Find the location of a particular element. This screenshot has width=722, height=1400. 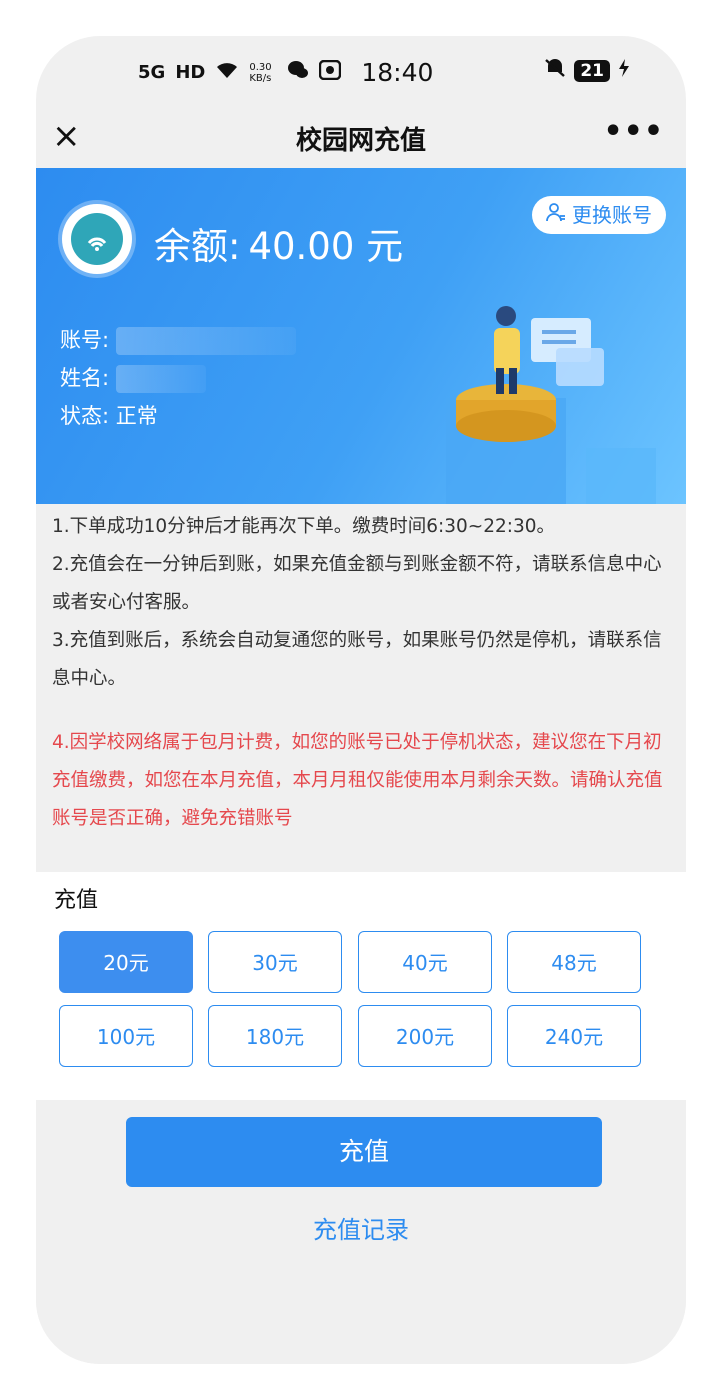

illustration is located at coordinates (551, 405).